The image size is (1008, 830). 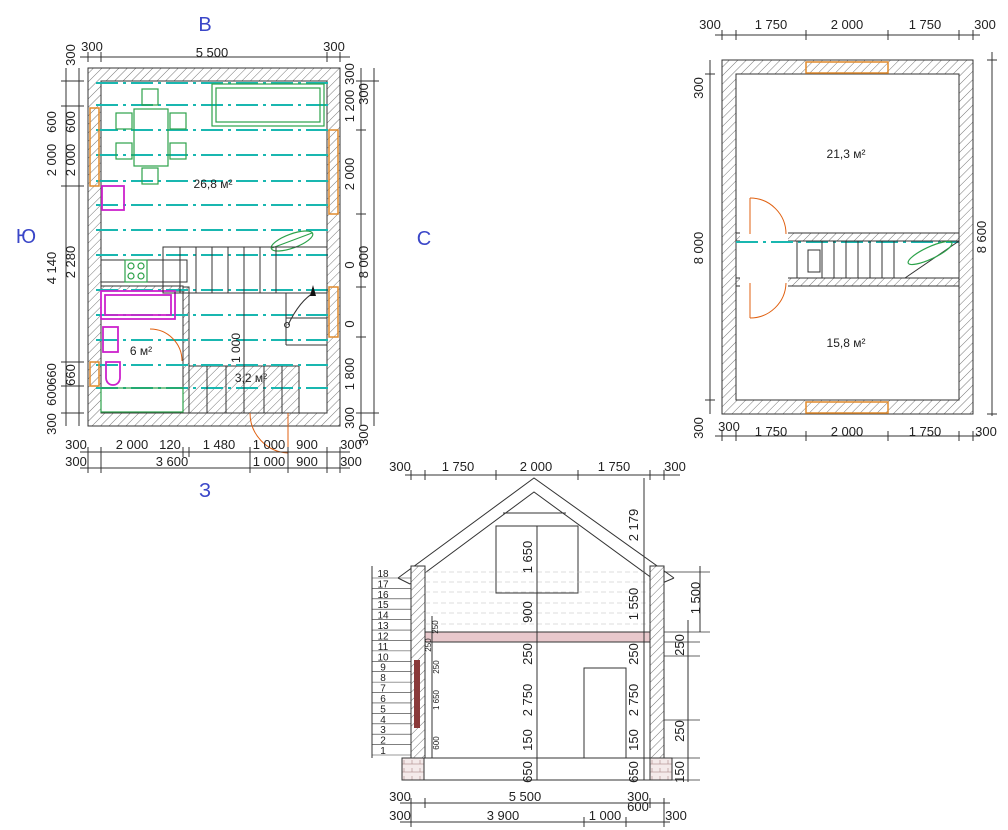 I want to click on svg-text: 3 600, so click(x=172, y=461).